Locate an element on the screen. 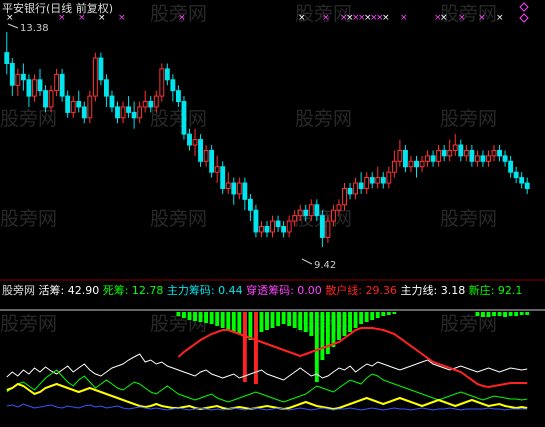 Image resolution: width=545 pixels, height=427 pixels. high-marker: 13.38 is located at coordinates (28, 28).